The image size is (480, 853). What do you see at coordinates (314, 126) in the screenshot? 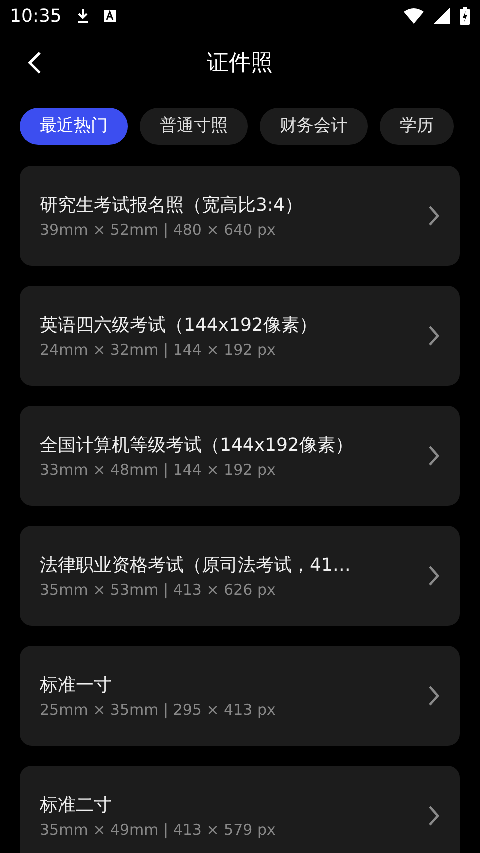
I see `category-tab: 财务会计` at bounding box center [314, 126].